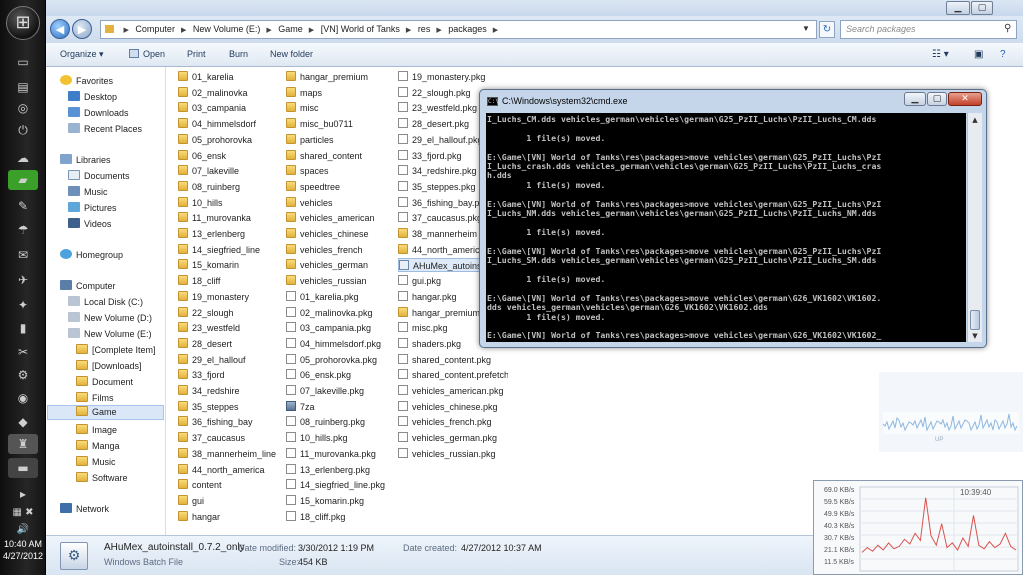  I want to click on show-hidden-icons-icon: ▸, so click(23, 494).